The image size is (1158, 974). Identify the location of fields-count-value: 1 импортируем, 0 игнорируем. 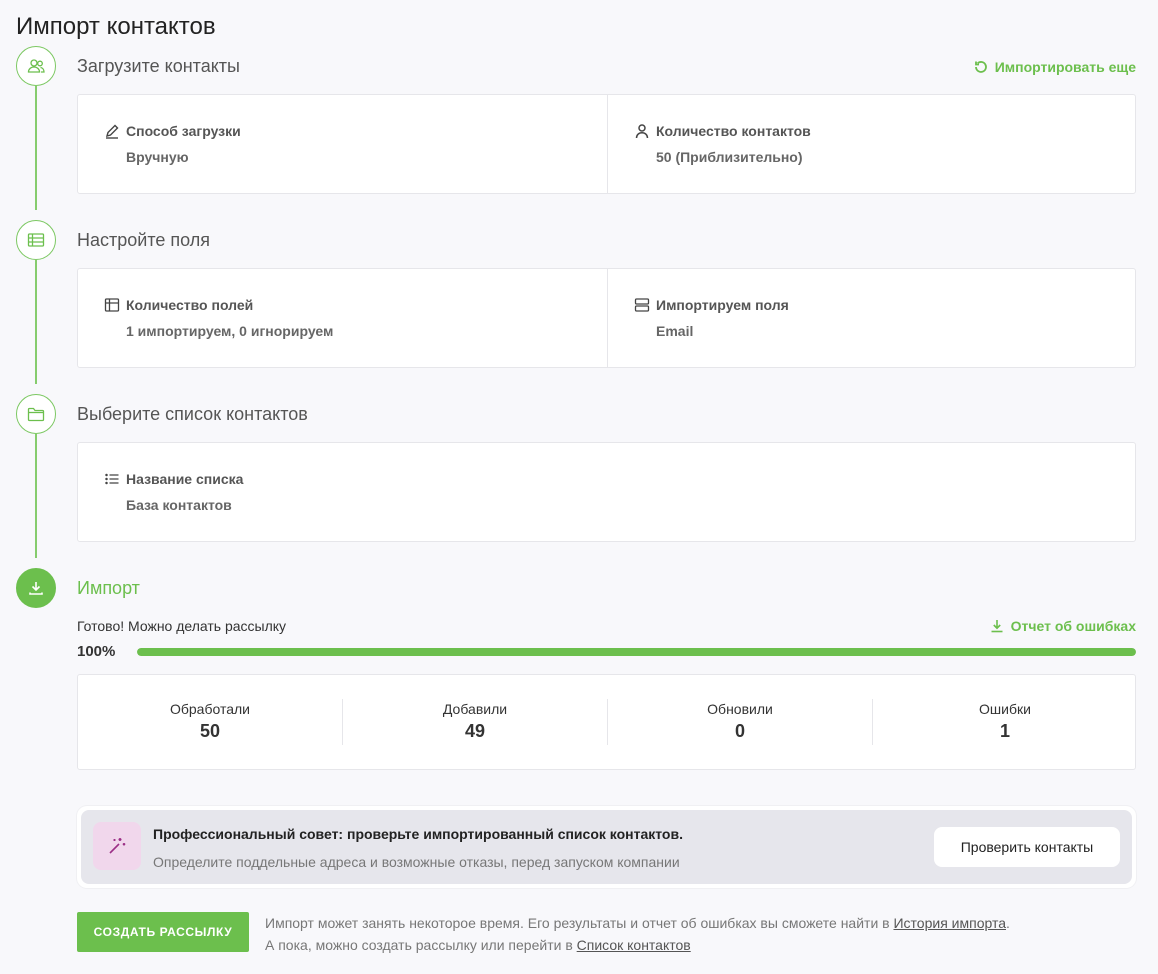
(230, 331).